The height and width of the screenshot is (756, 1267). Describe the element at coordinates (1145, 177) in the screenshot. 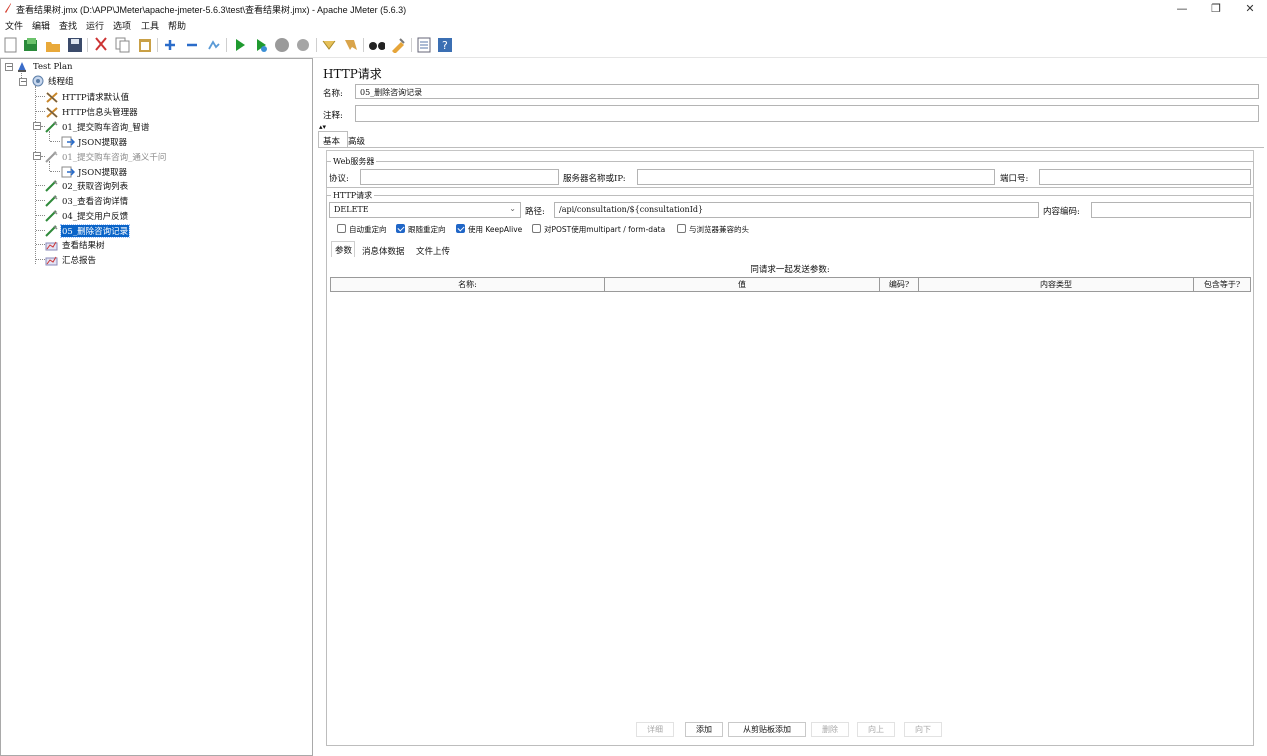

I see `port-field` at that location.